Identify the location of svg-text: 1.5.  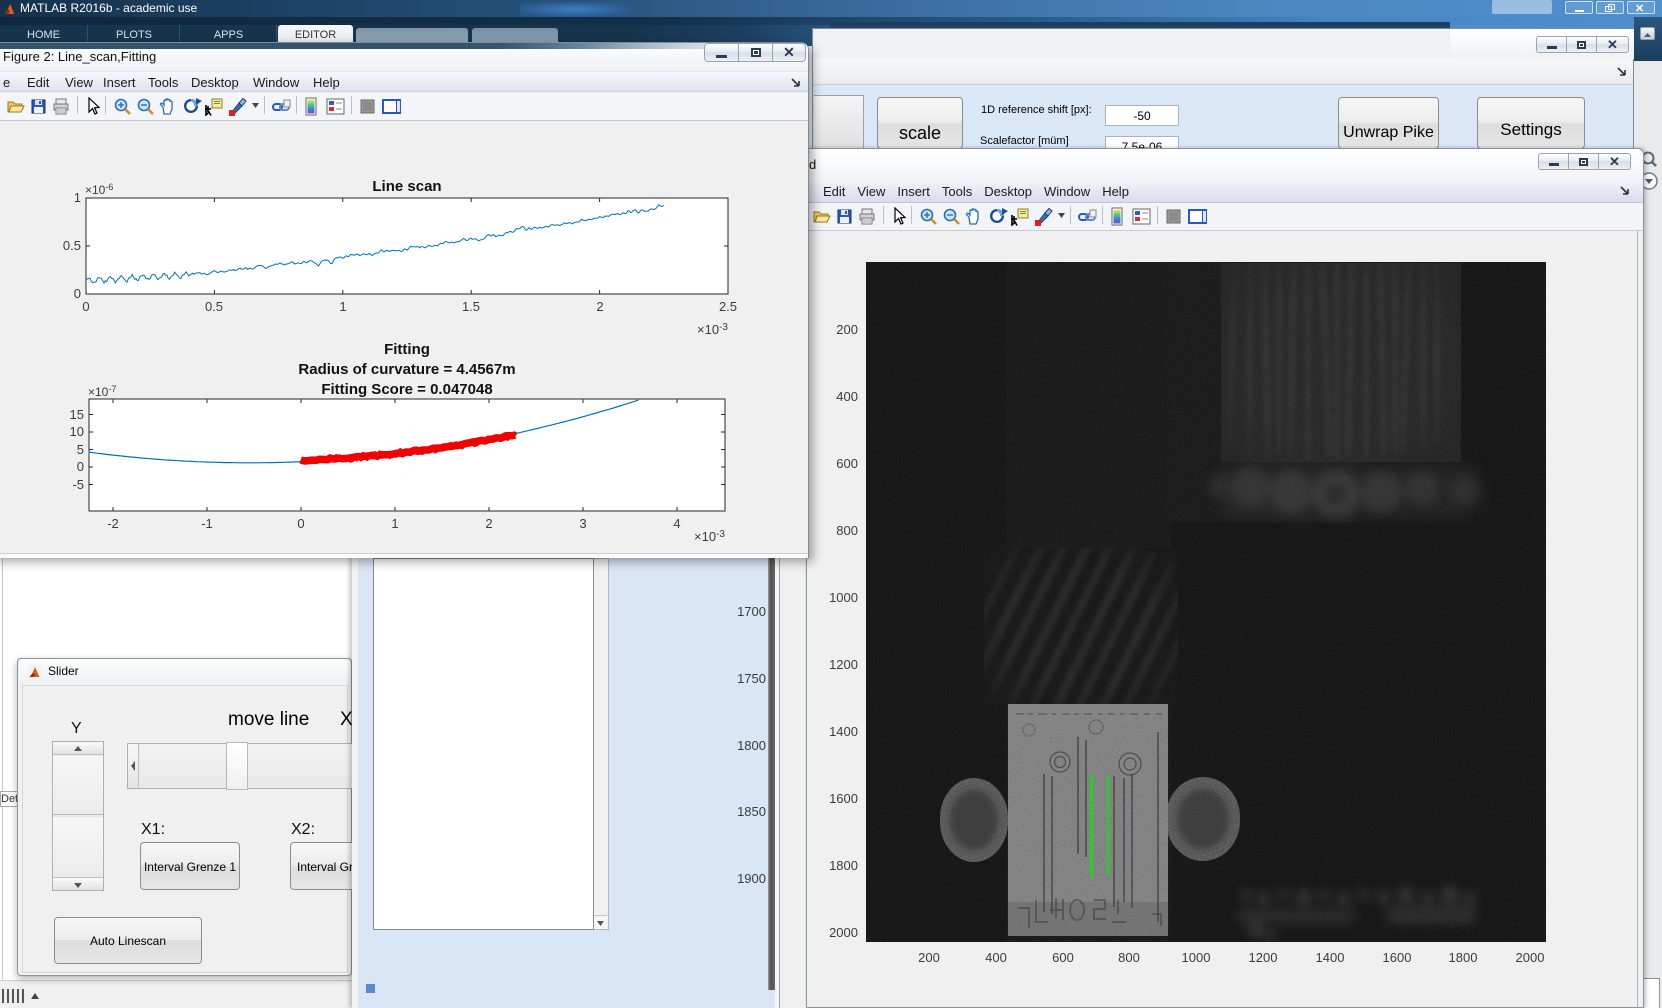
(471, 306).